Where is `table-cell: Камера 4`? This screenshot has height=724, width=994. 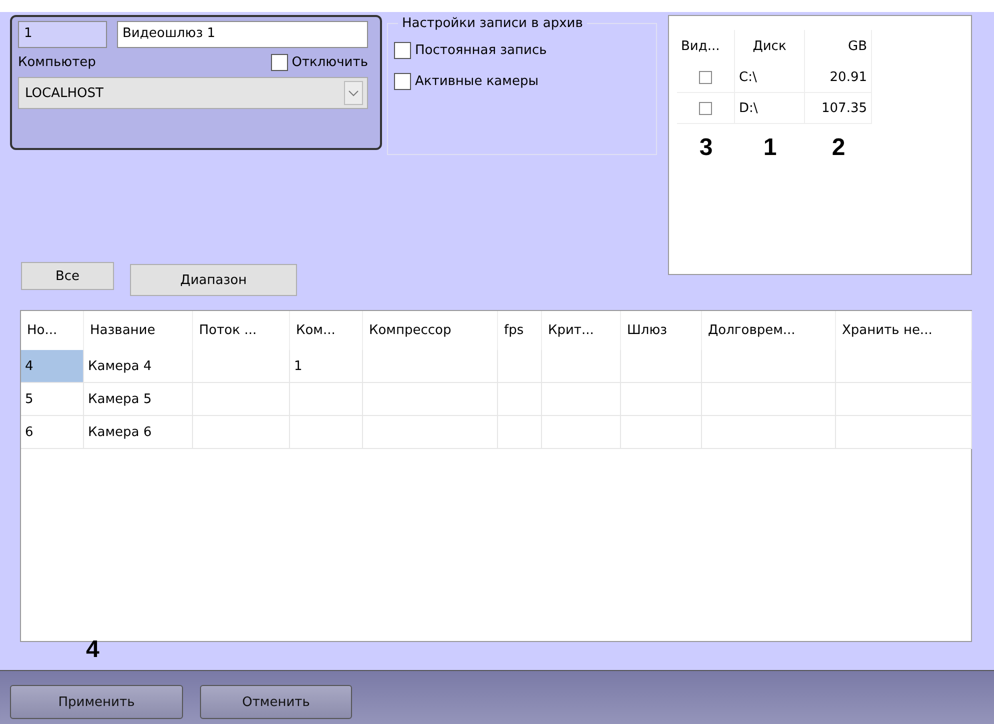 table-cell: Камера 4 is located at coordinates (138, 366).